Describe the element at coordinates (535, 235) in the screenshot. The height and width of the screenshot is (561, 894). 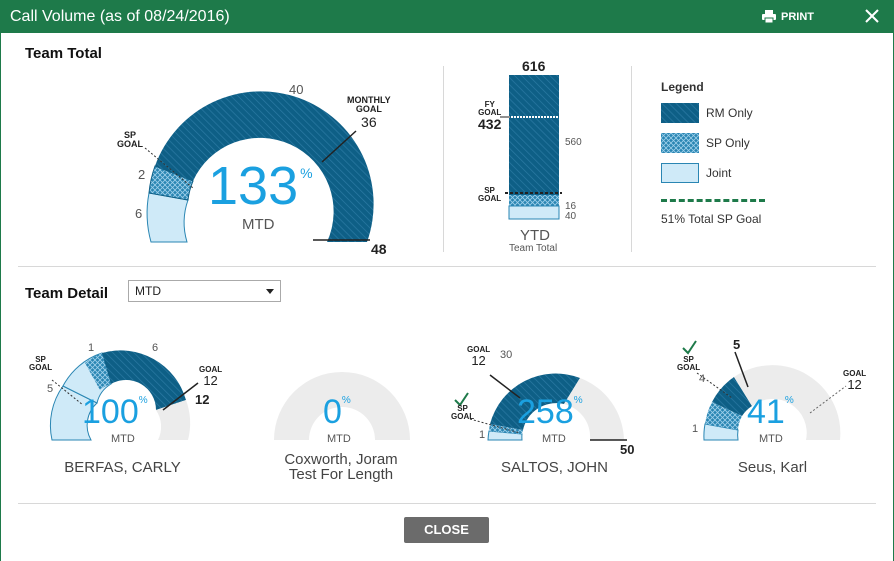
I see `ytd-label: YTD` at that location.